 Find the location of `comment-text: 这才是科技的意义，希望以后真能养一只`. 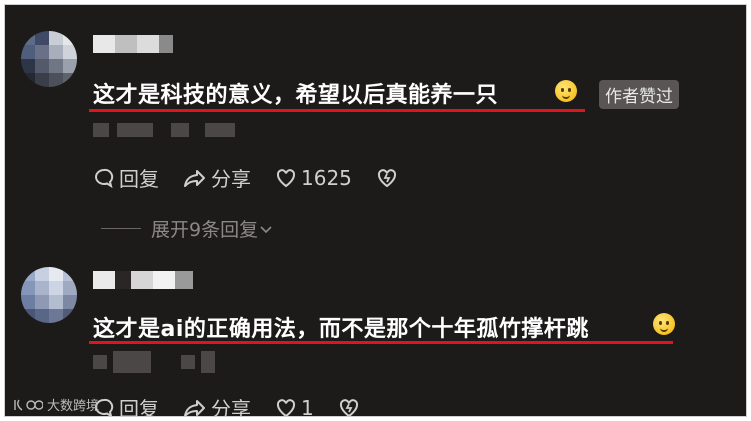

comment-text: 这才是科技的意义，希望以后真能养一只 is located at coordinates (296, 95).